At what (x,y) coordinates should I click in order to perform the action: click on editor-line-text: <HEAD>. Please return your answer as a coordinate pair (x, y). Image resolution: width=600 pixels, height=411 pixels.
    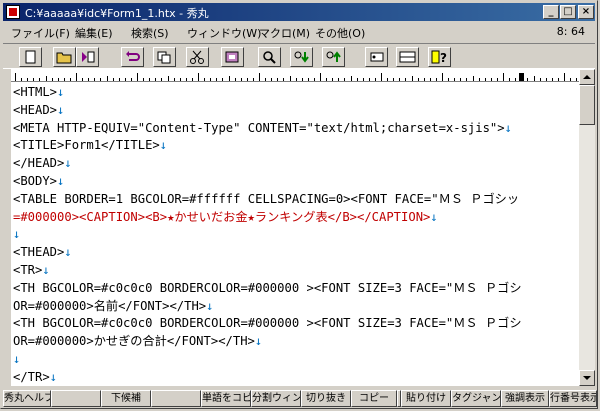
    Looking at the image, I should click on (35, 109).